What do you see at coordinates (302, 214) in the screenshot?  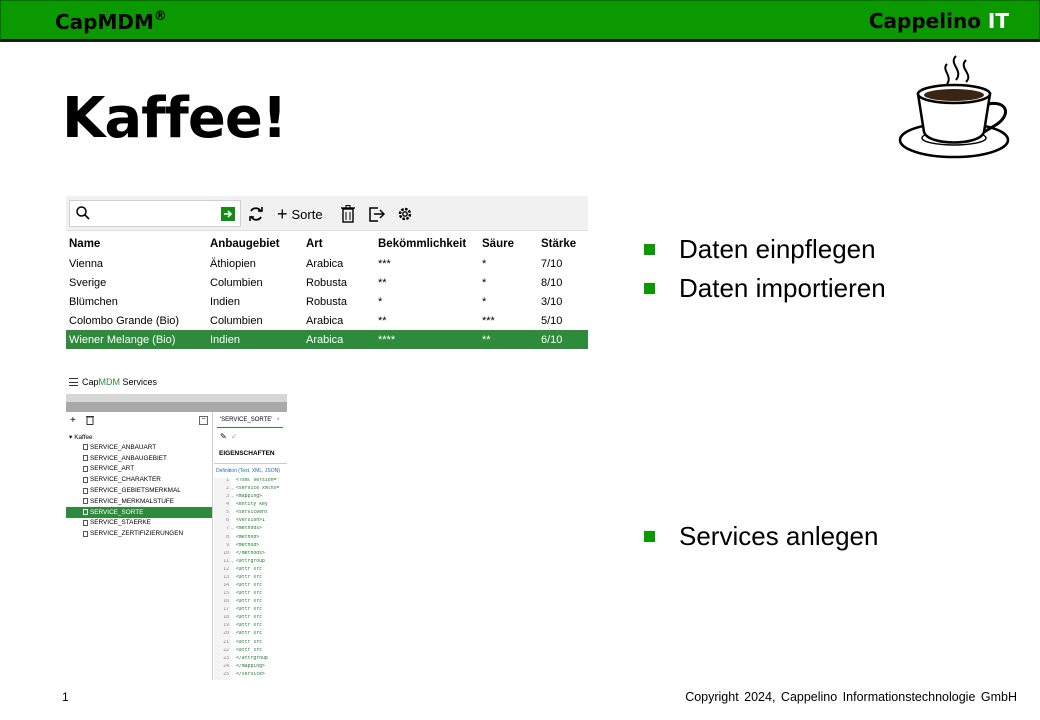 I see `add-sorte-button: + Sorte` at bounding box center [302, 214].